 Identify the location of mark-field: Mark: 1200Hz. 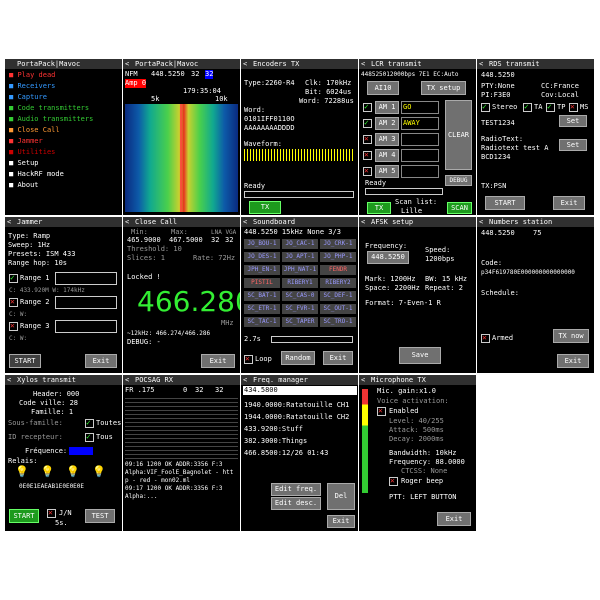
(390, 279).